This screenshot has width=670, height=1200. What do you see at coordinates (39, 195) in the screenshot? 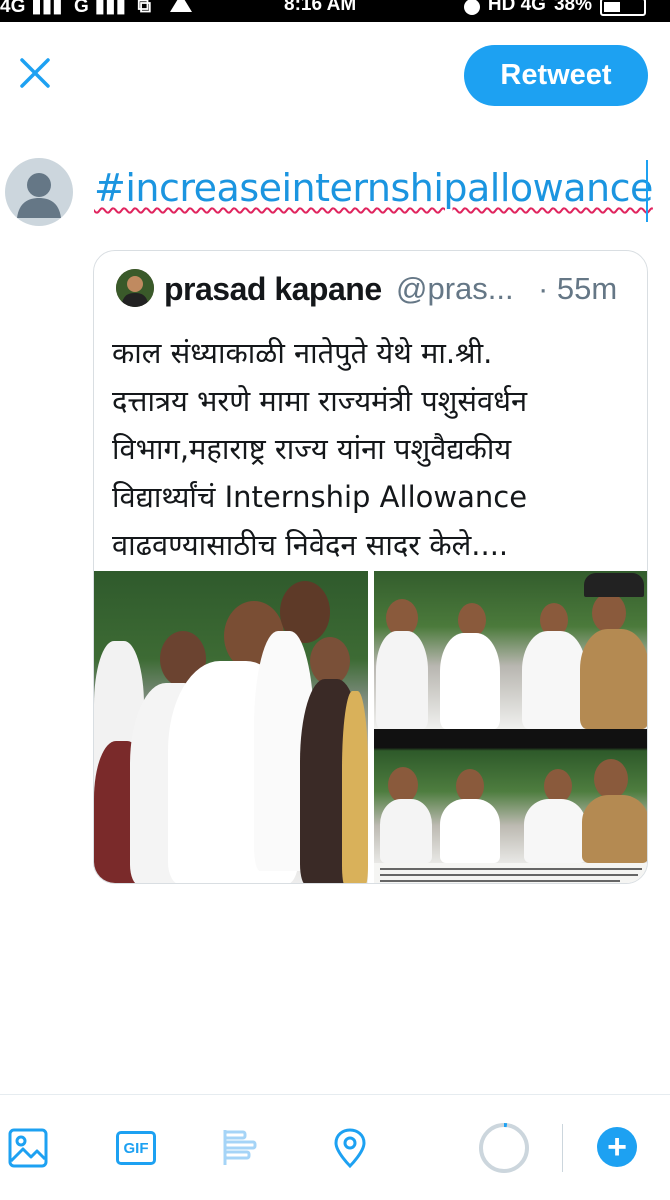
I see `default-avatar-icon` at bounding box center [39, 195].